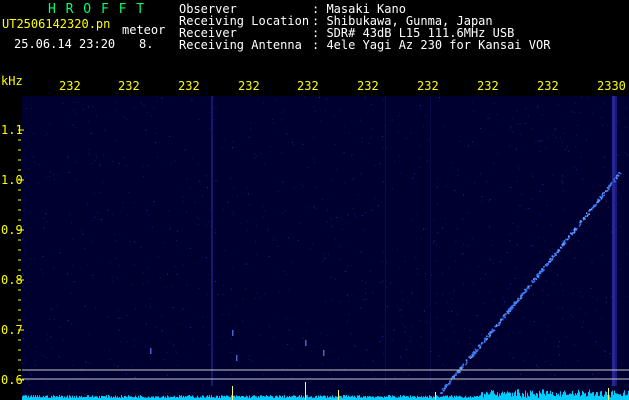 This screenshot has width=629, height=400. I want to click on freq-label: 0.6, so click(12, 380).